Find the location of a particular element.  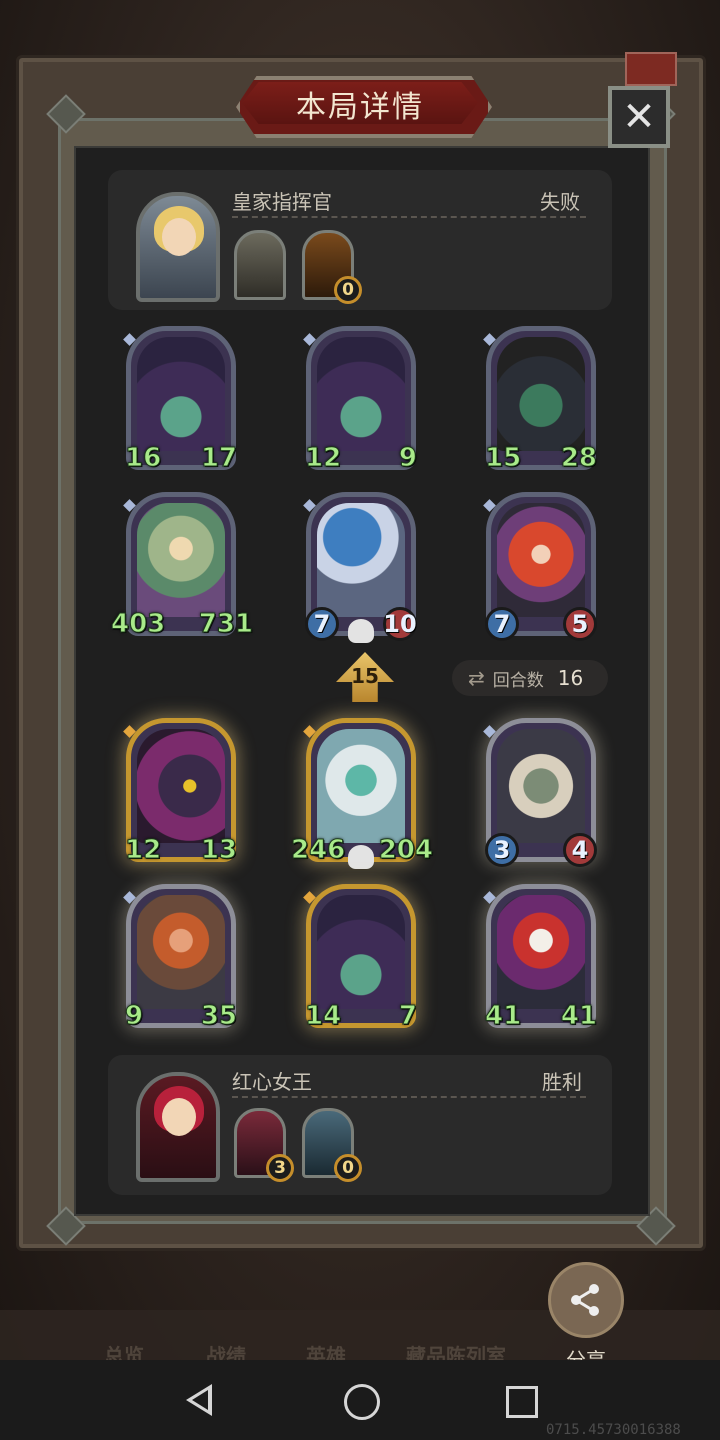

share-button is located at coordinates (586, 1300).